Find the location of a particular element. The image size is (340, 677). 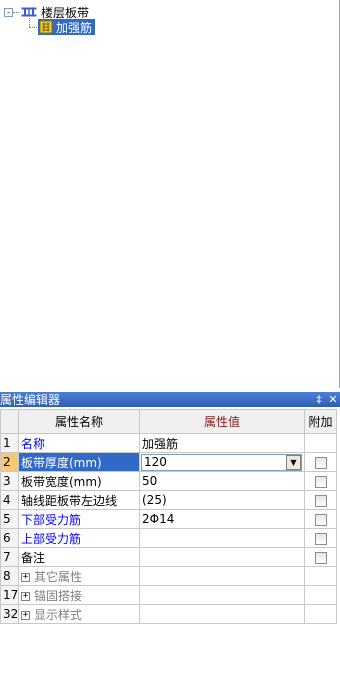

row-number: 2 is located at coordinates (9, 462).